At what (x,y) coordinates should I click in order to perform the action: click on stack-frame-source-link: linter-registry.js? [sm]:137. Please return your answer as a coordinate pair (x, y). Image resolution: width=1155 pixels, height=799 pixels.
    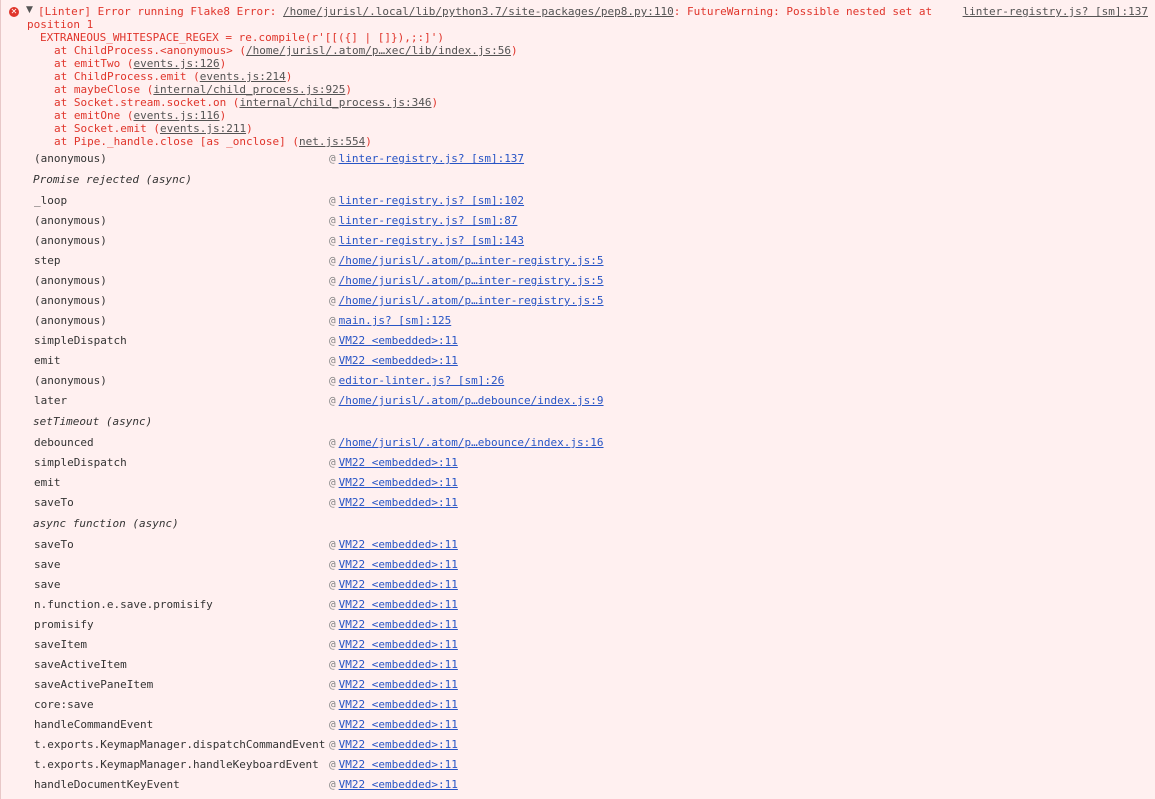
    Looking at the image, I should click on (431, 158).